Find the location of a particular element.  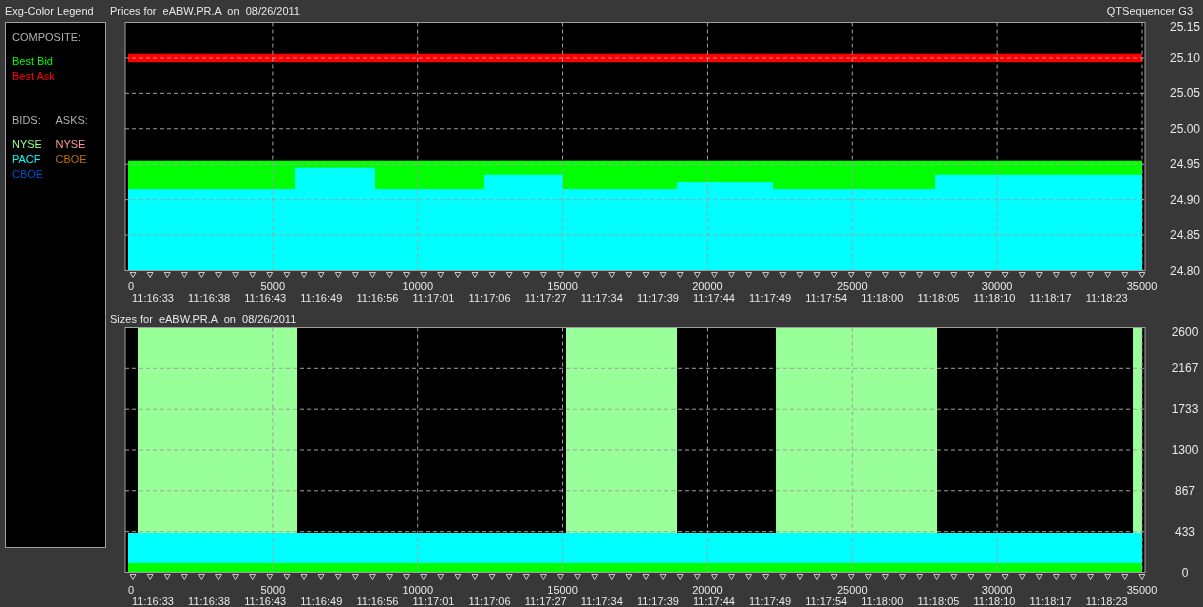

legend-title: Exg-Color Legend is located at coordinates (49, 11).